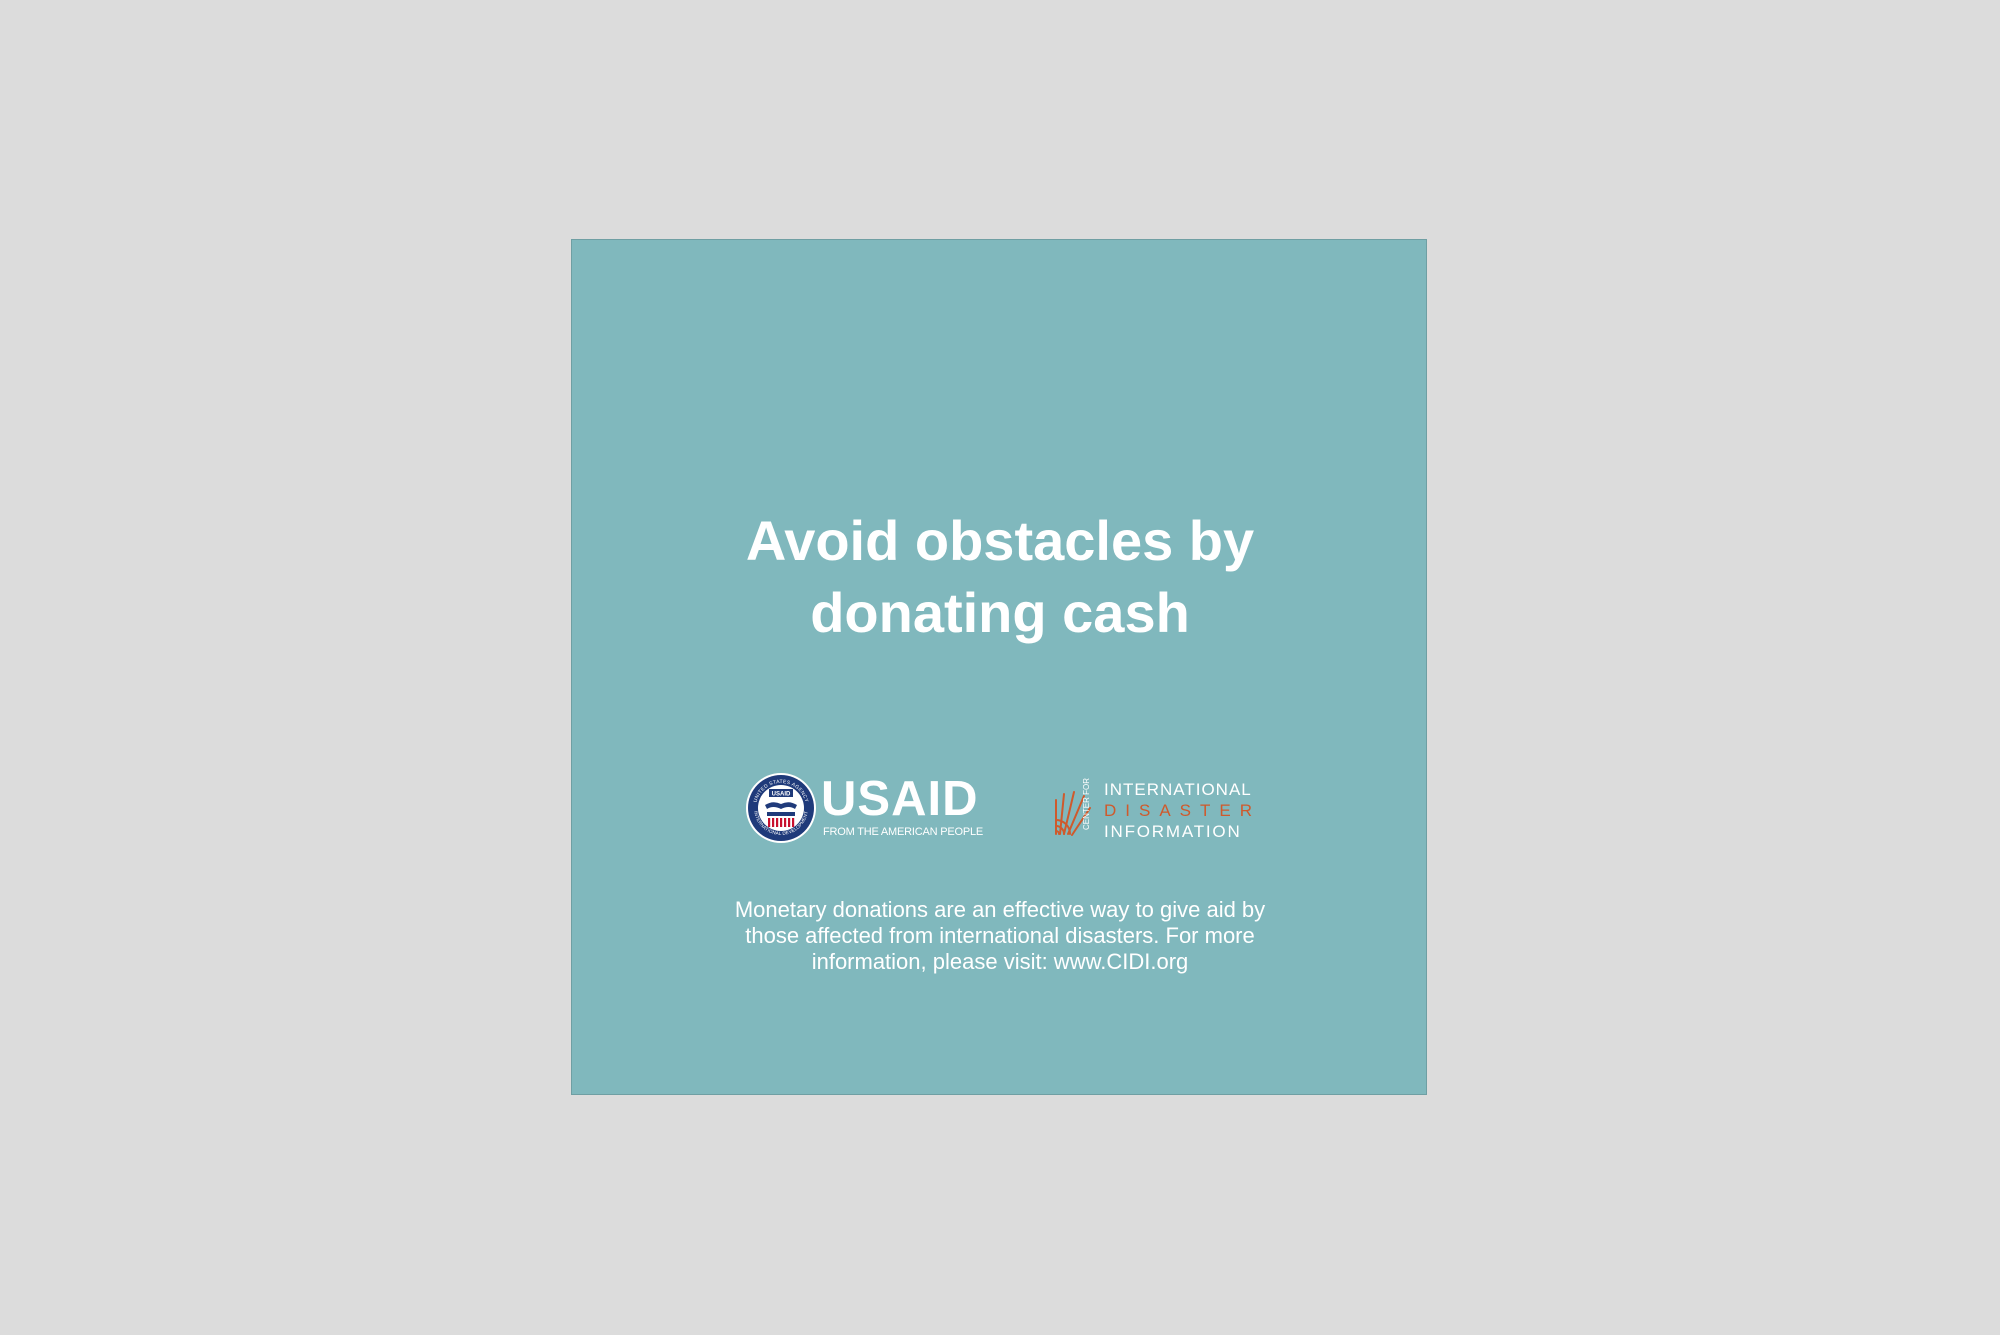 The width and height of the screenshot is (2000, 1335). I want to click on cidi-center-for: CENTER FOR, so click(1086, 804).